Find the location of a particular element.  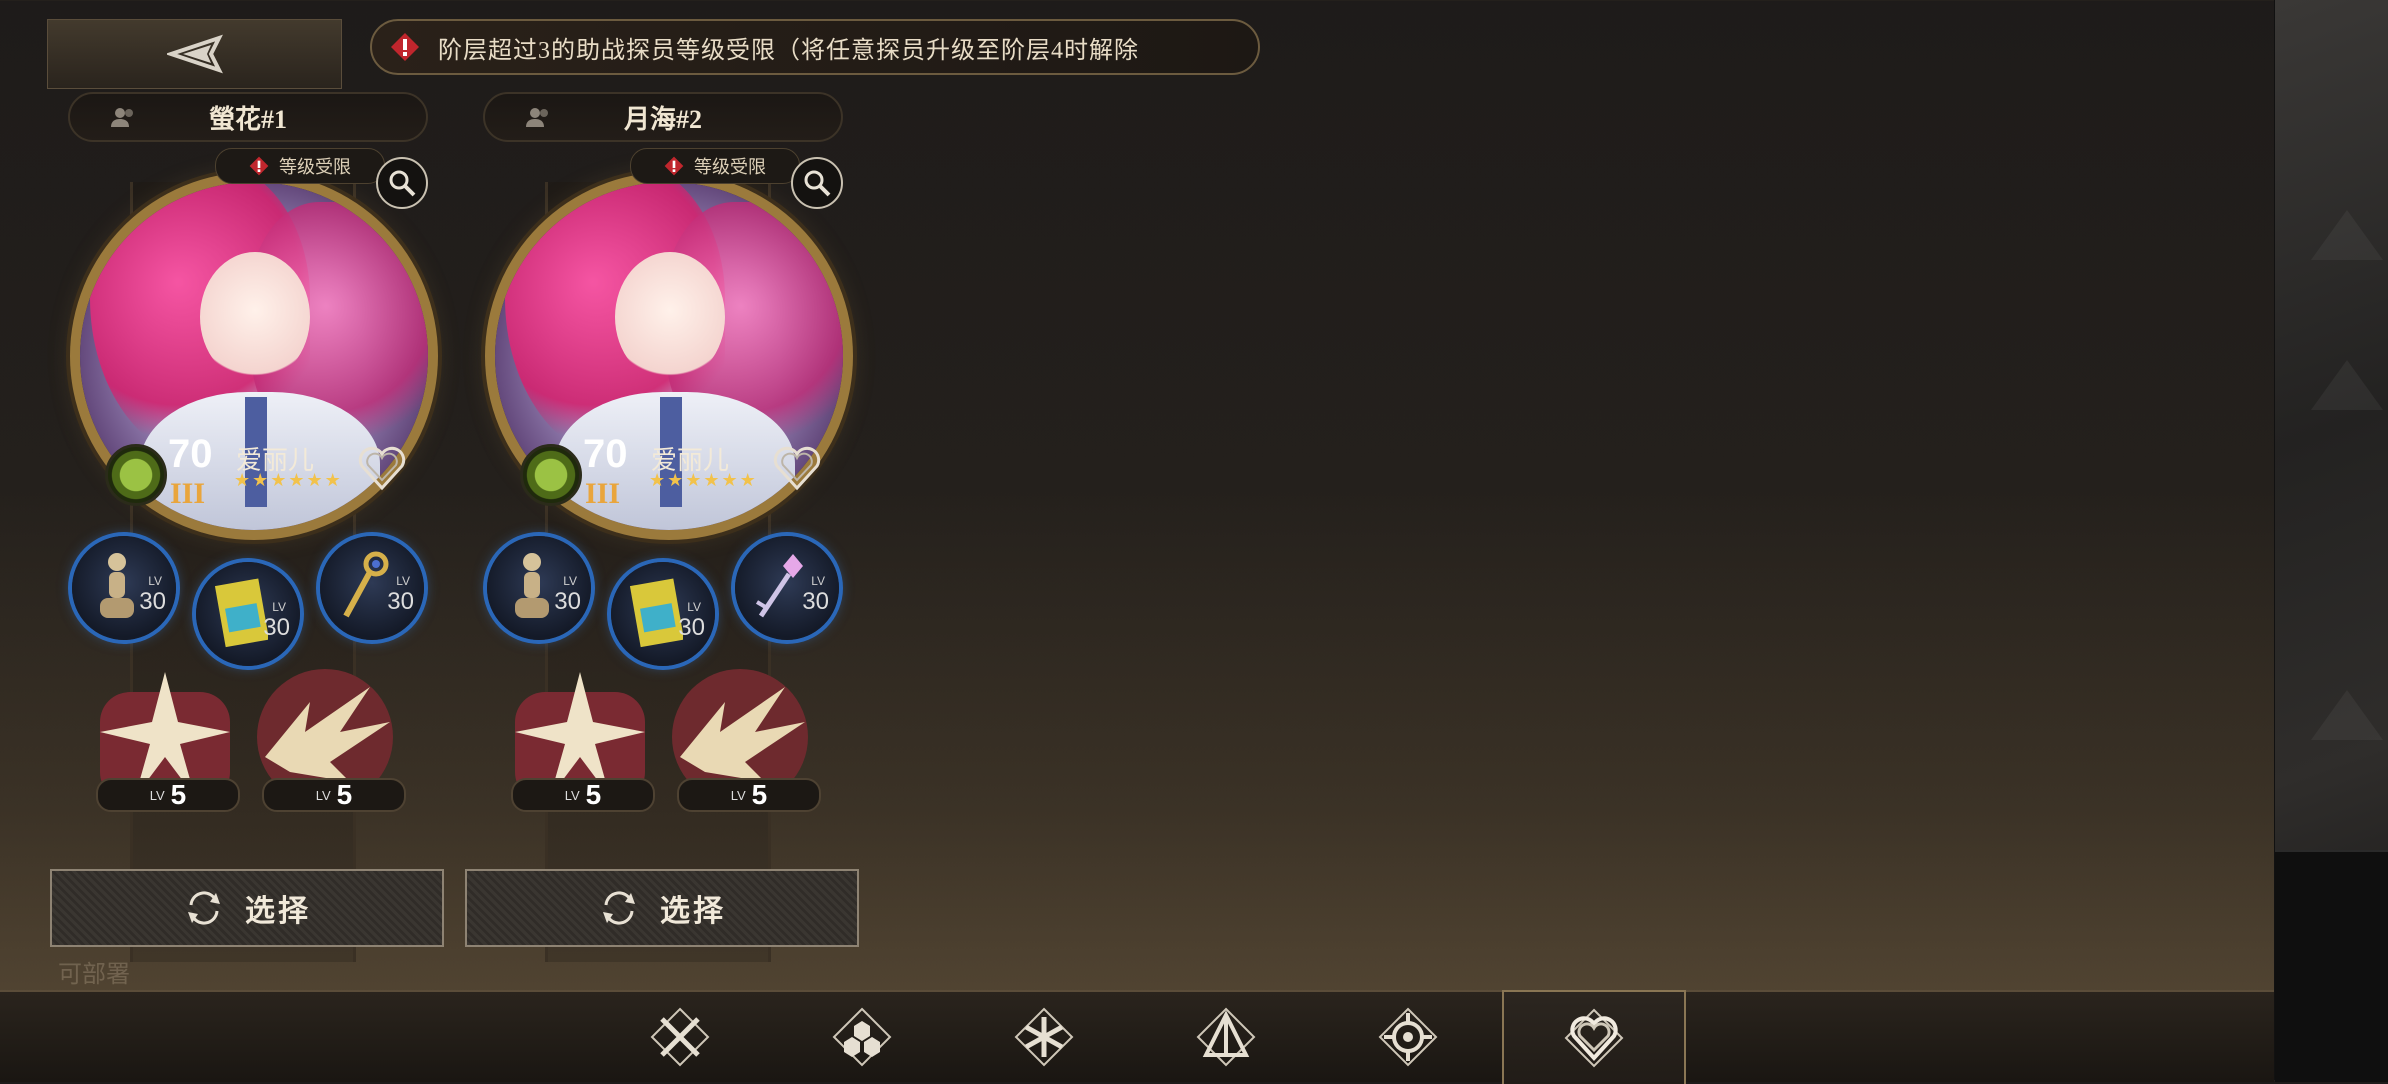

golden-key-icon is located at coordinates (366, 584).